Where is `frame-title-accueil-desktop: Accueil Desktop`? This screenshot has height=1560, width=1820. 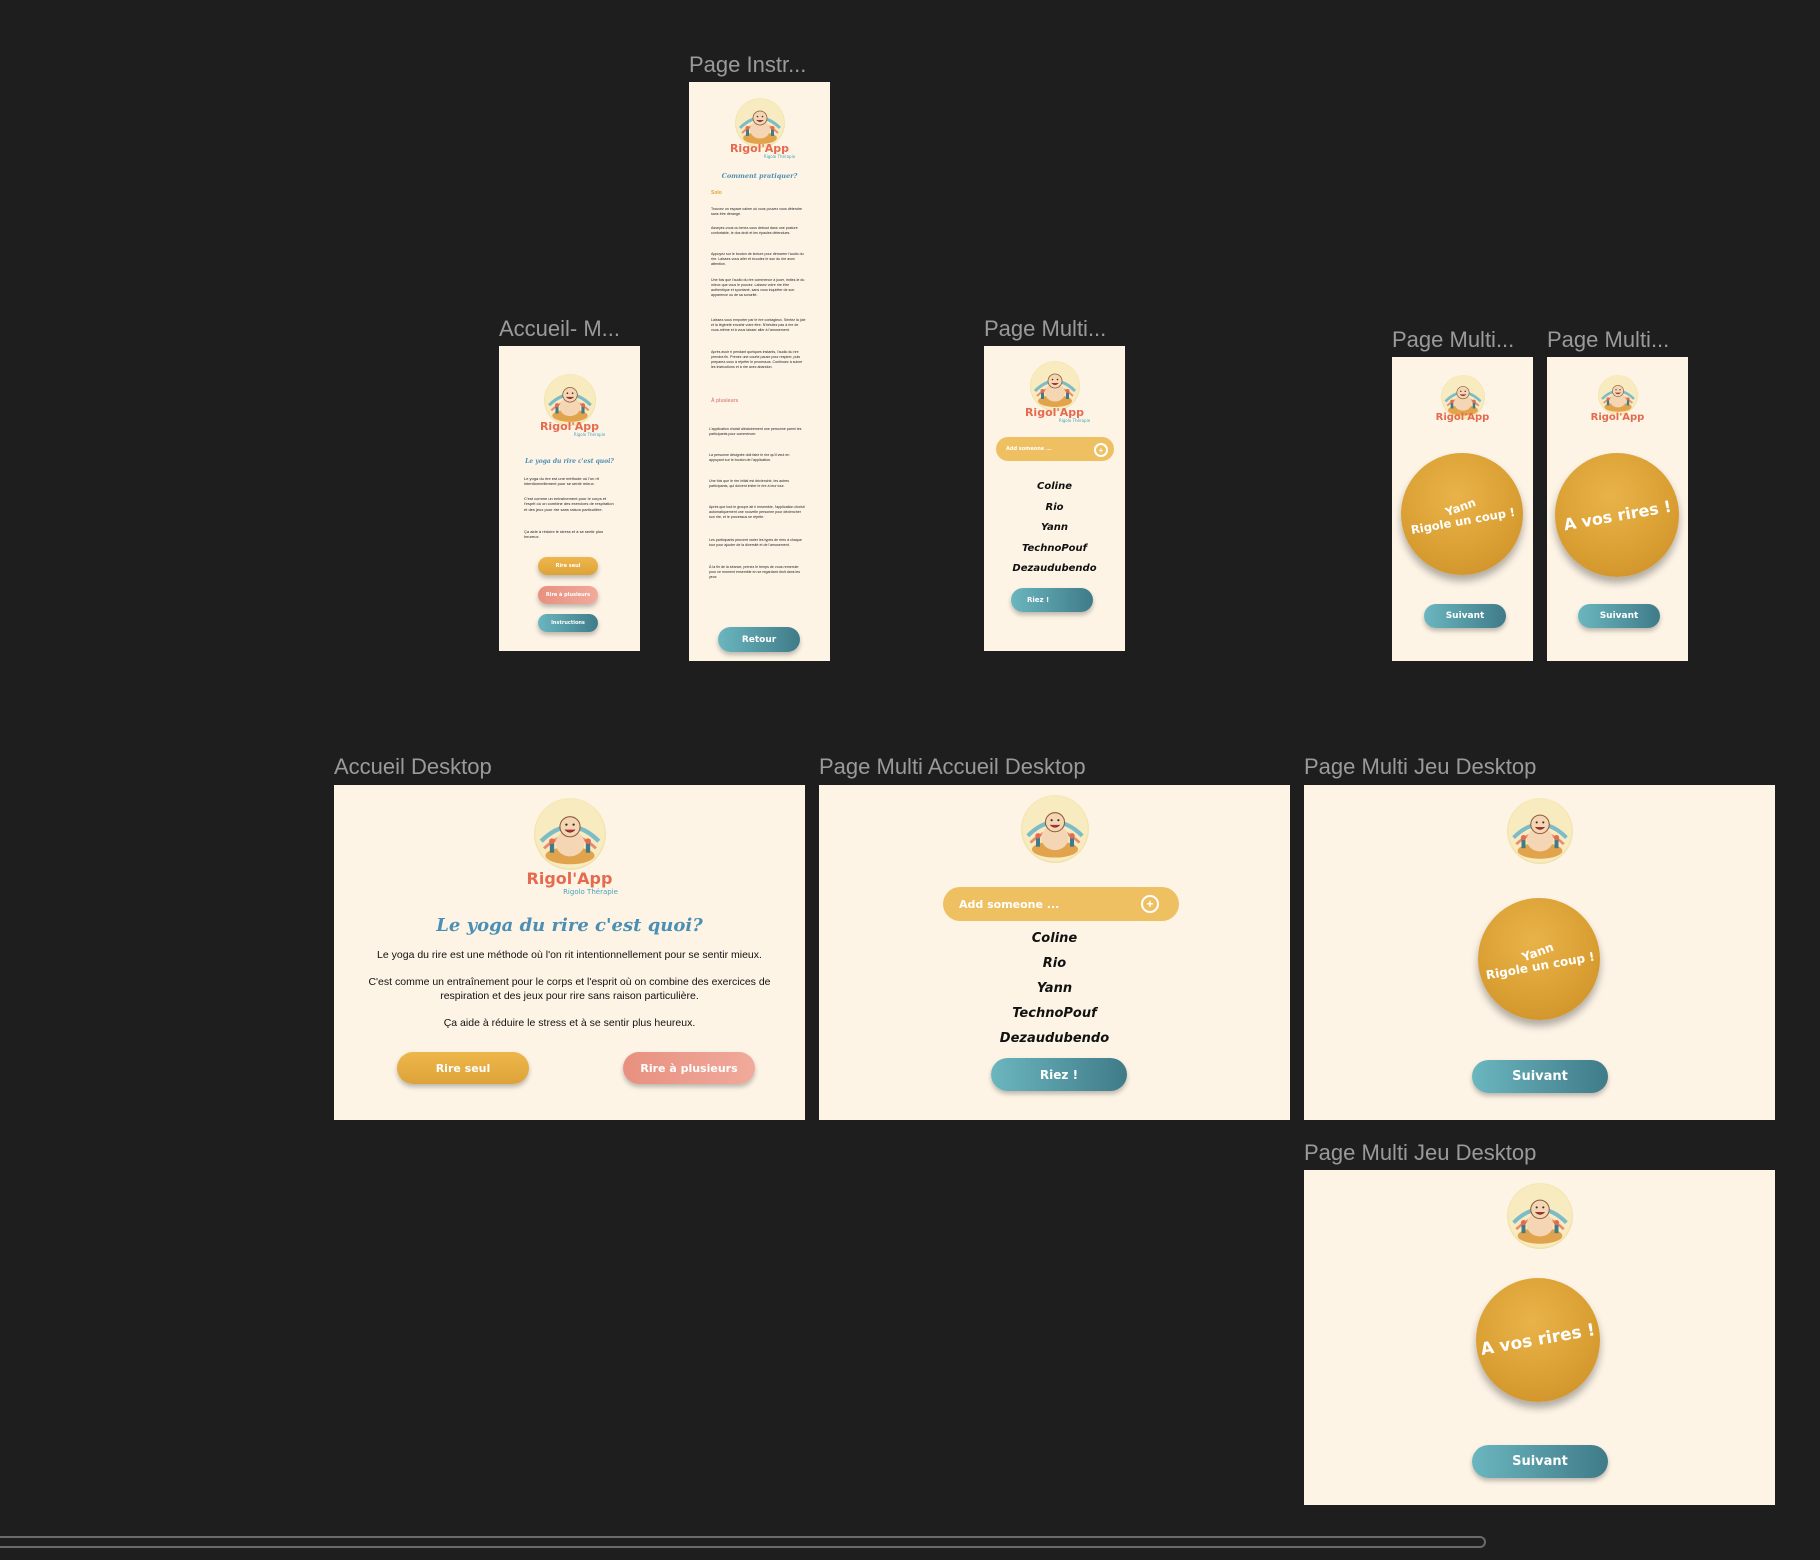 frame-title-accueil-desktop: Accueil Desktop is located at coordinates (413, 766).